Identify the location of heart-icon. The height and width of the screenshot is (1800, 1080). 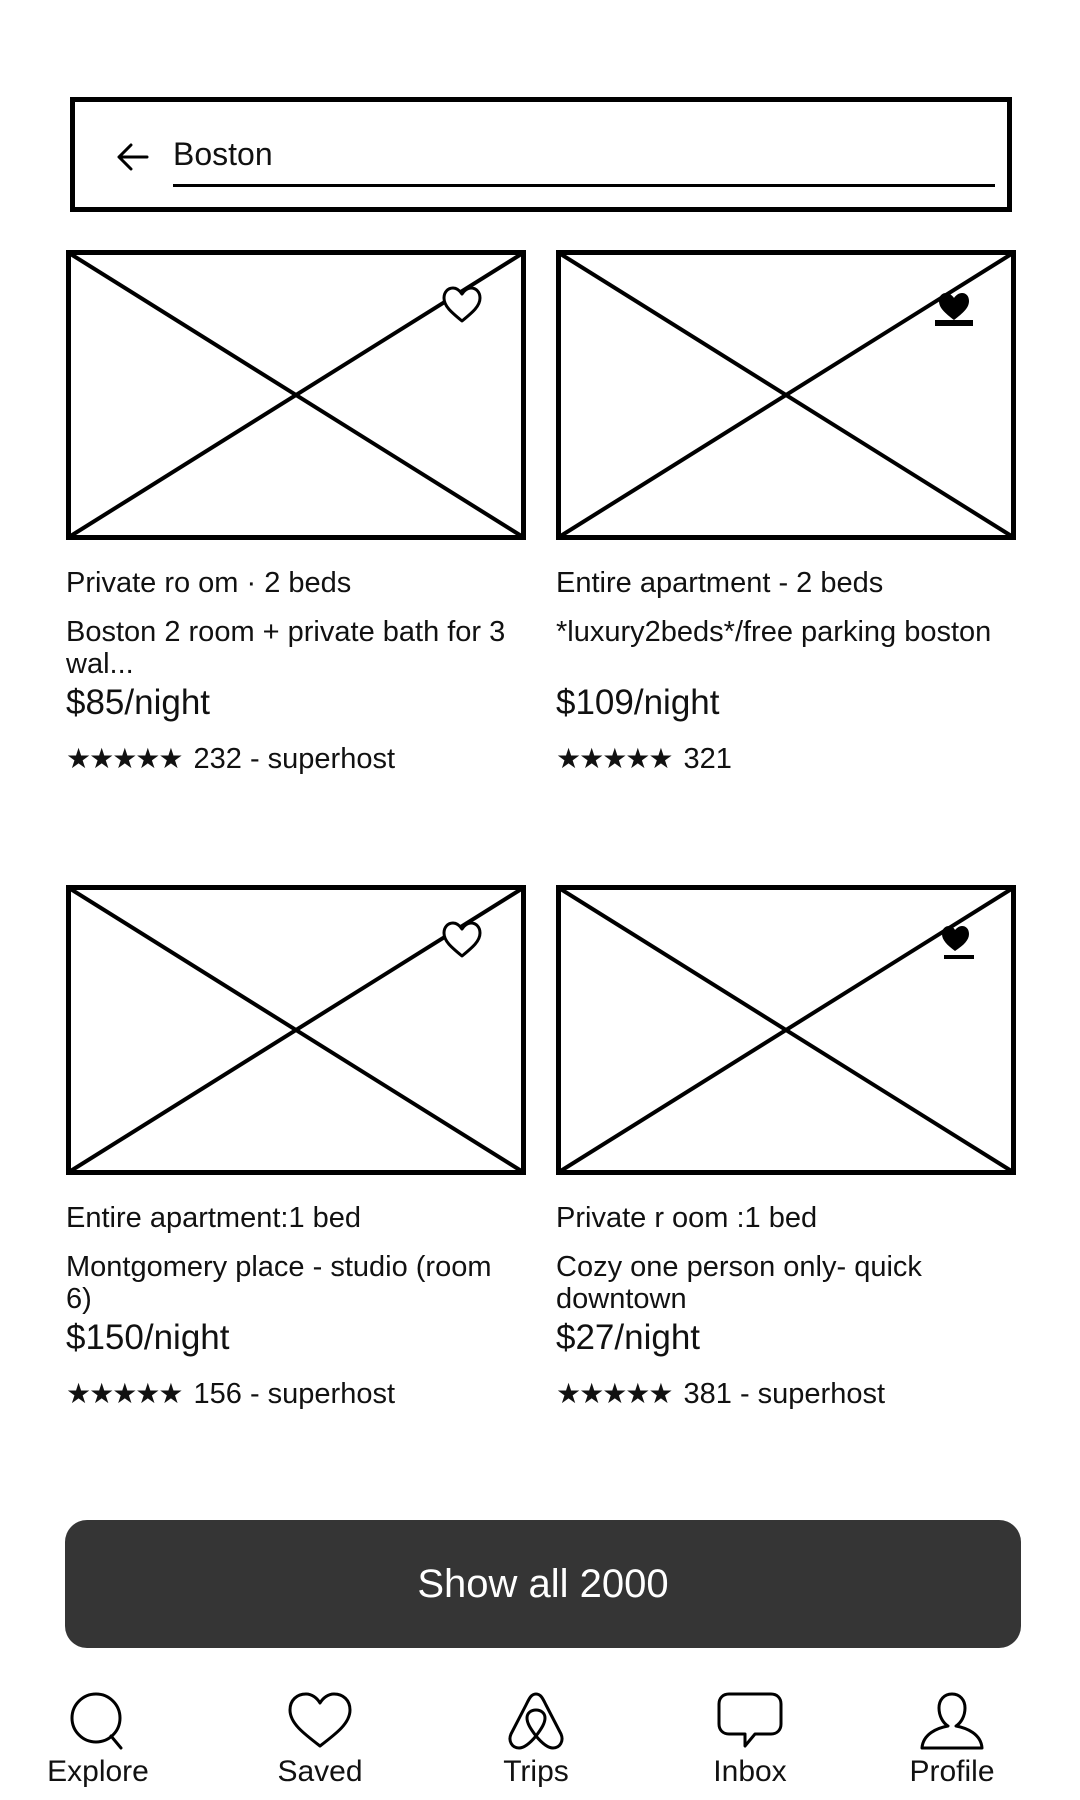
(320, 1720).